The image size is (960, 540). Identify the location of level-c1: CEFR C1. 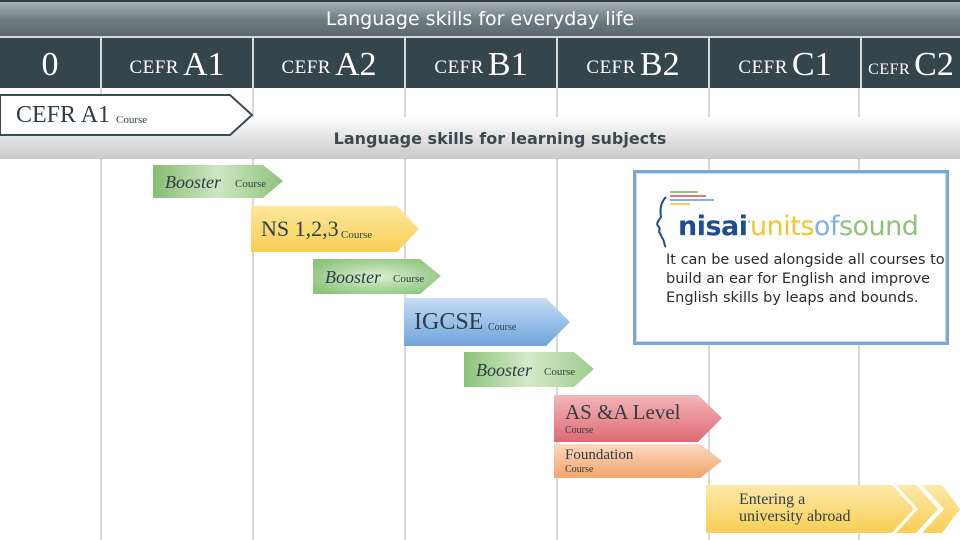
(785, 63).